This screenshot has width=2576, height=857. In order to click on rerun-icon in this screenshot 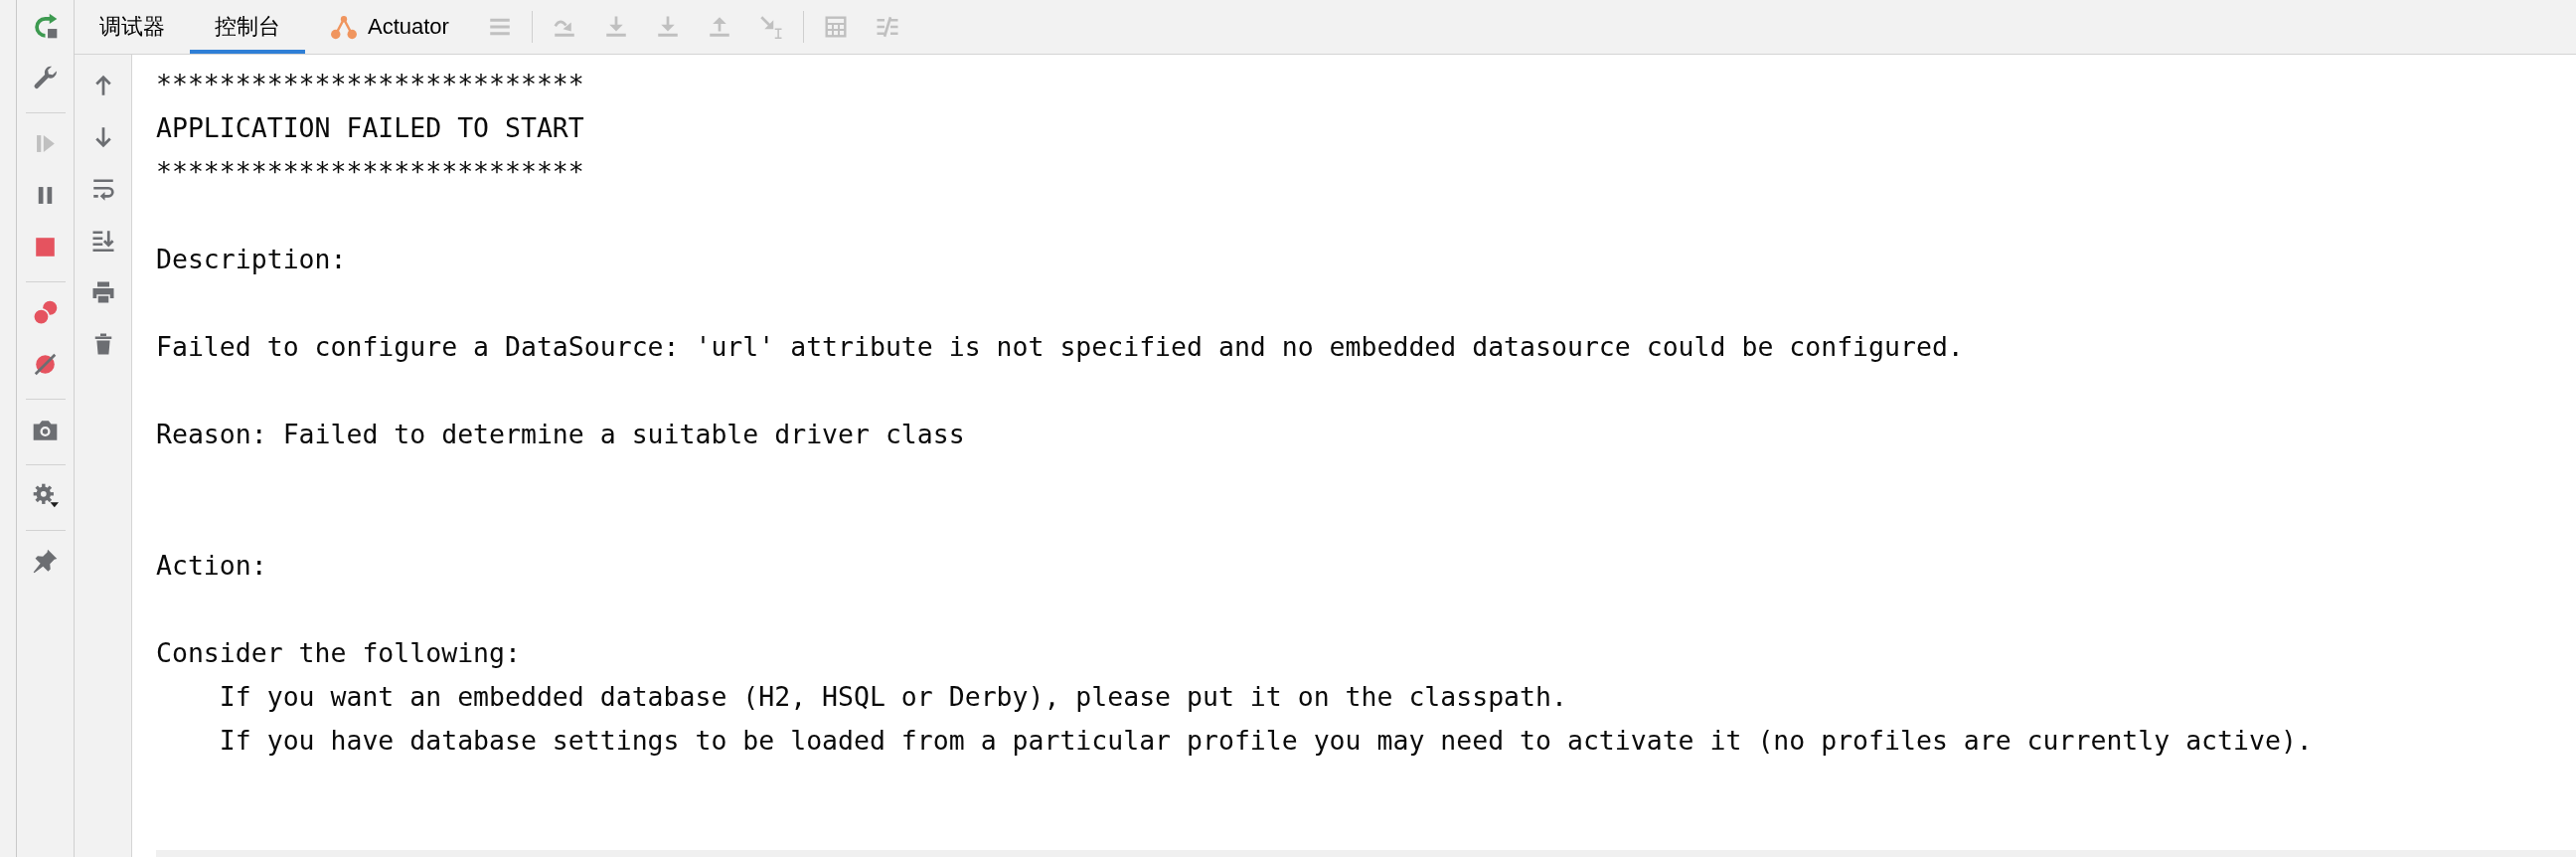, I will do `click(45, 26)`.